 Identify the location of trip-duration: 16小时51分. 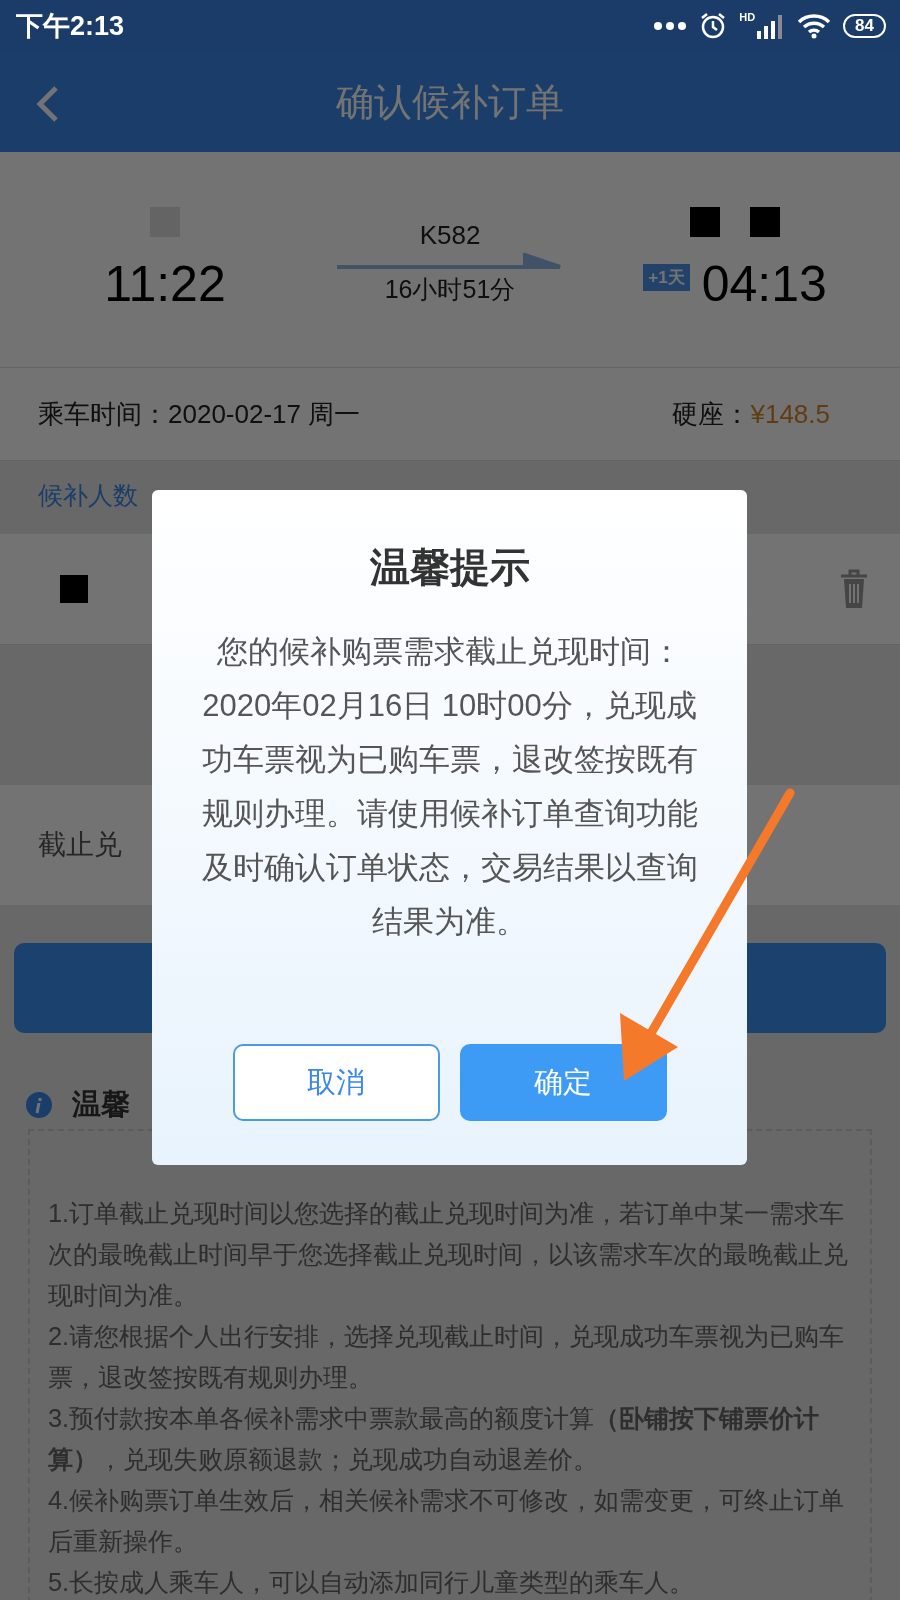
(450, 289).